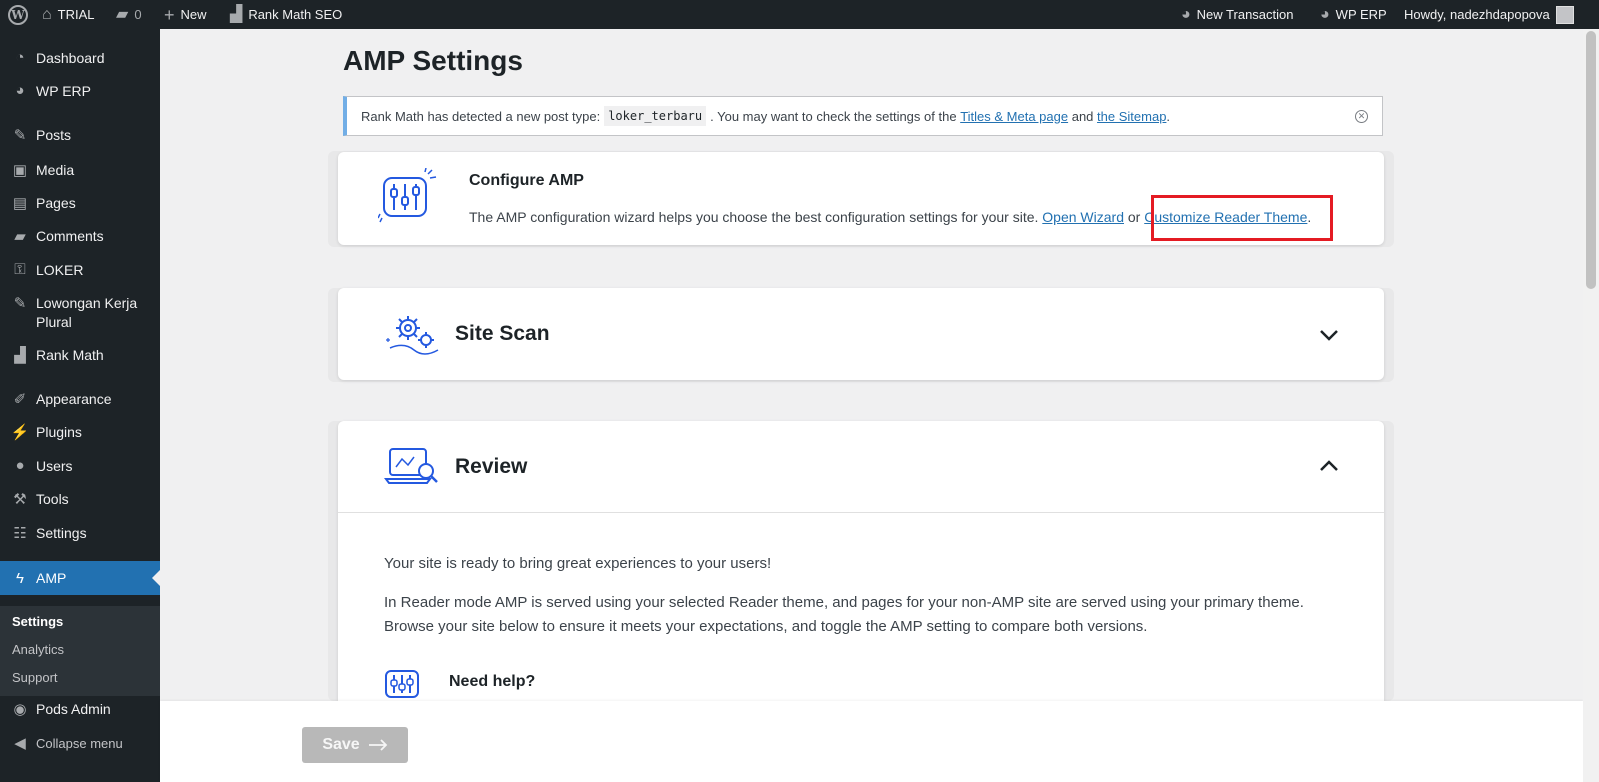  What do you see at coordinates (80, 135) in the screenshot?
I see `sidebar-item-posts: ✎ Posts` at bounding box center [80, 135].